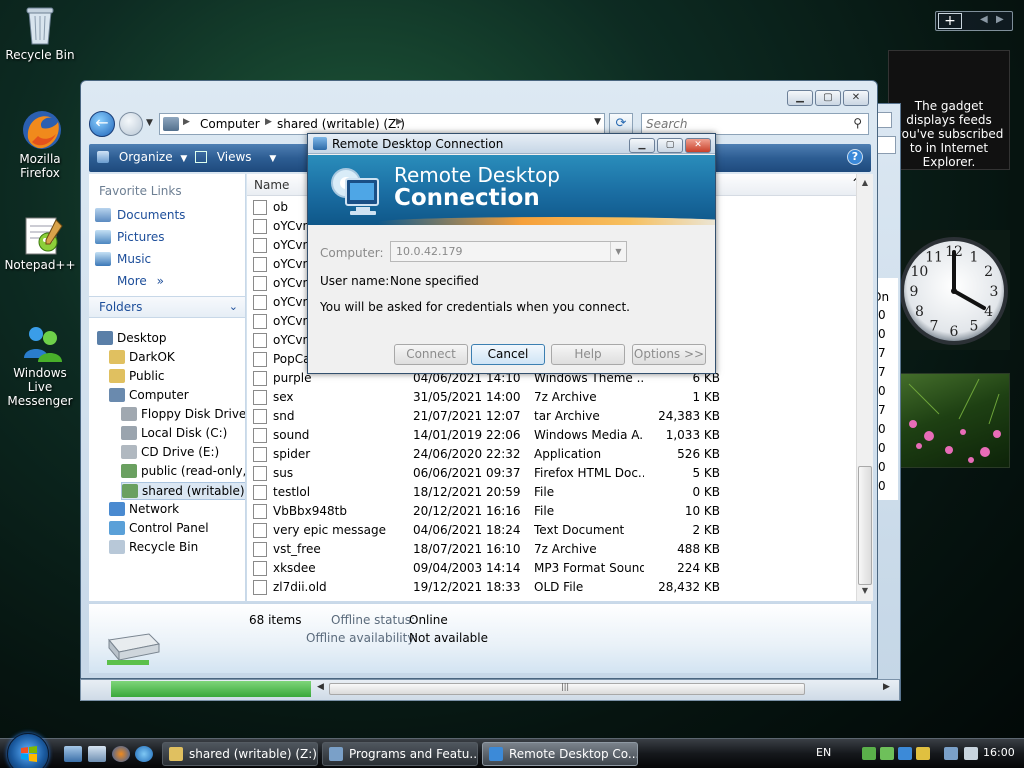 This screenshot has width=1024, height=768. I want to click on folder-tree-item: Control Panel, so click(159, 529).